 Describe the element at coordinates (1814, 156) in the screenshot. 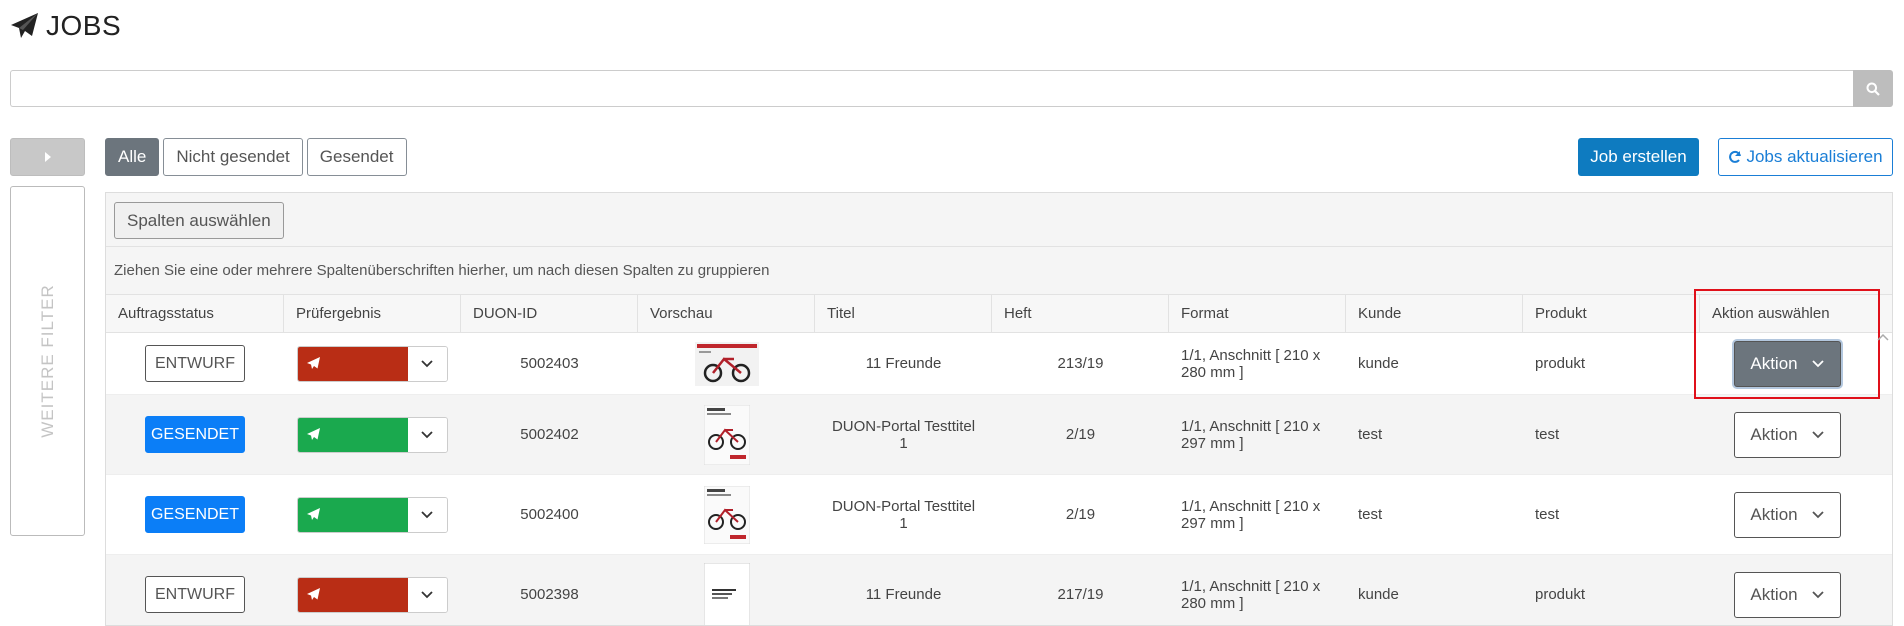

I see `refresh-label: Jobs aktualisieren` at that location.